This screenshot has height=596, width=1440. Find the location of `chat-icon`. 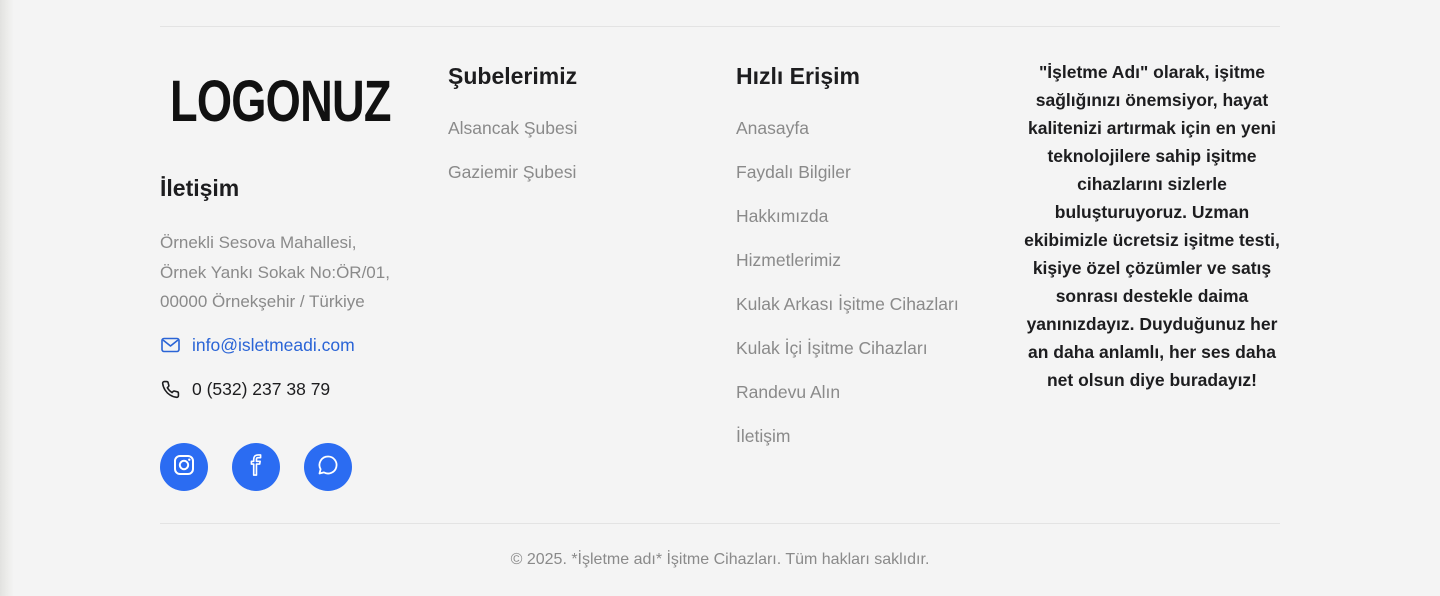

chat-icon is located at coordinates (328, 467).